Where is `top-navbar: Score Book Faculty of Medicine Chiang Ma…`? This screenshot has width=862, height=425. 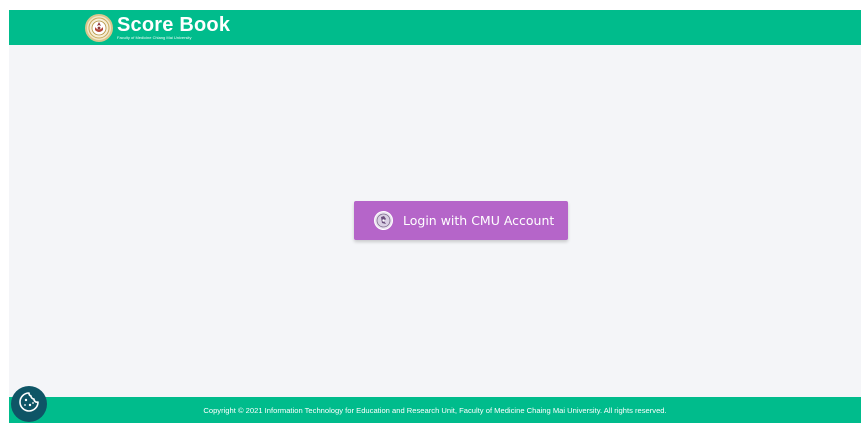 top-navbar: Score Book Faculty of Medicine Chiang Ma… is located at coordinates (435, 27).